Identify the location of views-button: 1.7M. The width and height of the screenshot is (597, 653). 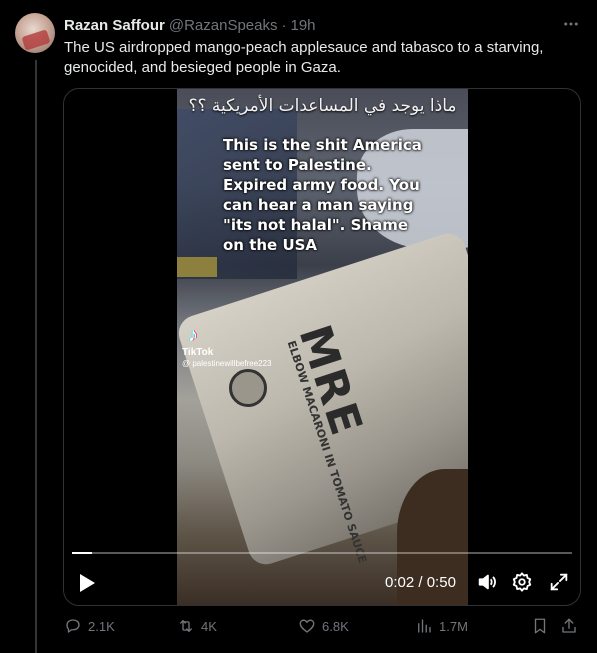
(441, 626).